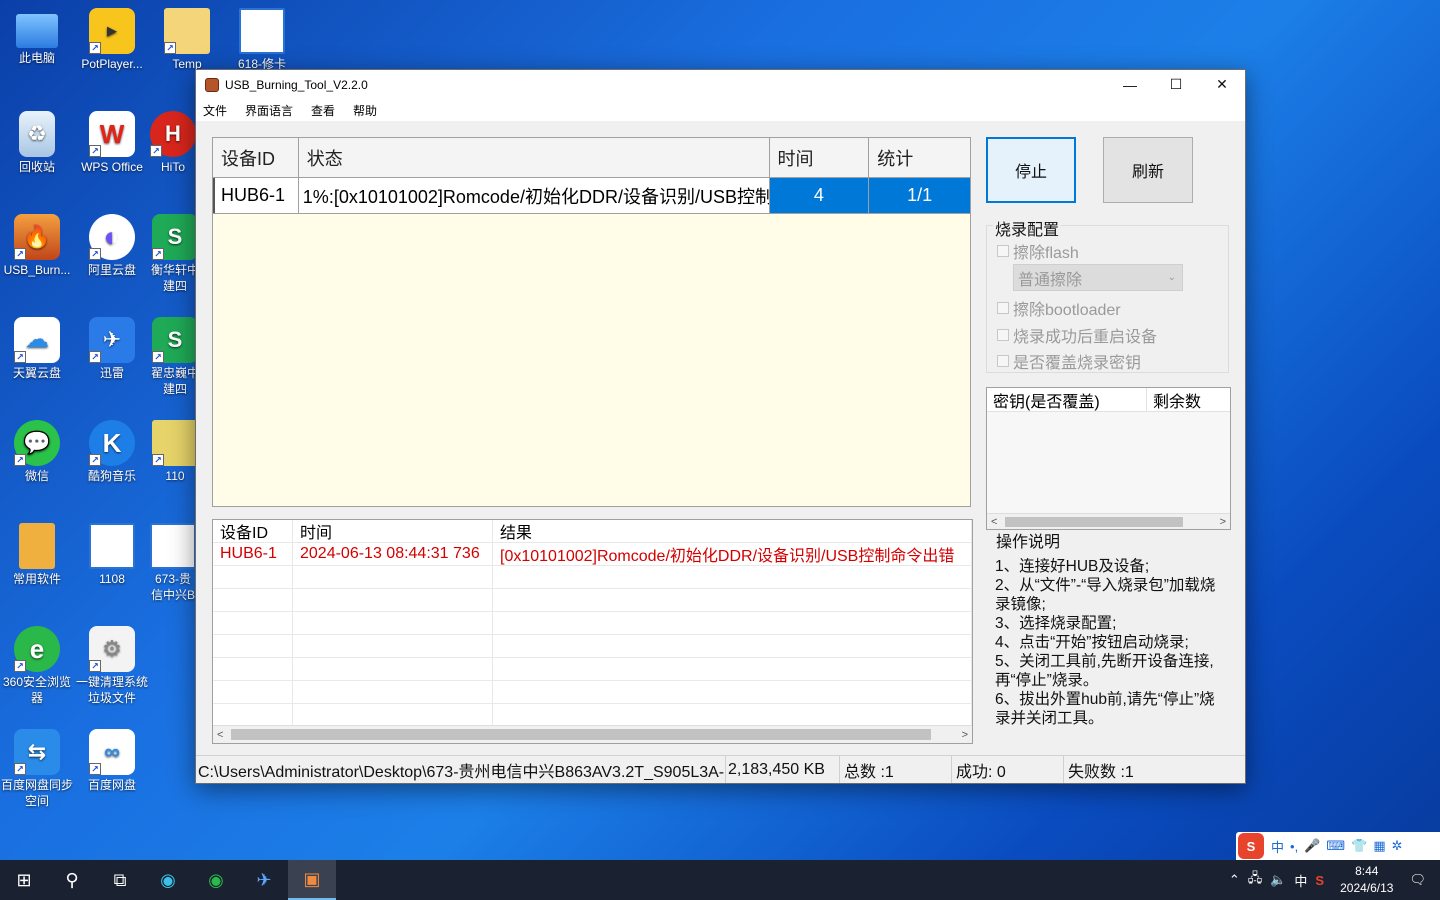 This screenshot has width=1440, height=900. What do you see at coordinates (312, 880) in the screenshot?
I see `usb-burning-taskbar-icon: ▣` at bounding box center [312, 880].